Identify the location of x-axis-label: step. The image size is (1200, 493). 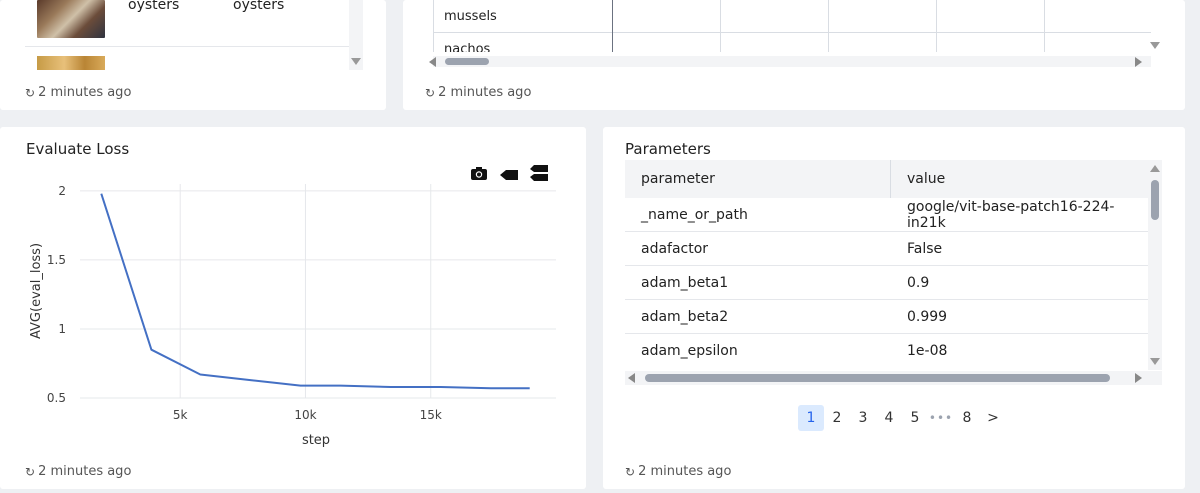
(316, 440).